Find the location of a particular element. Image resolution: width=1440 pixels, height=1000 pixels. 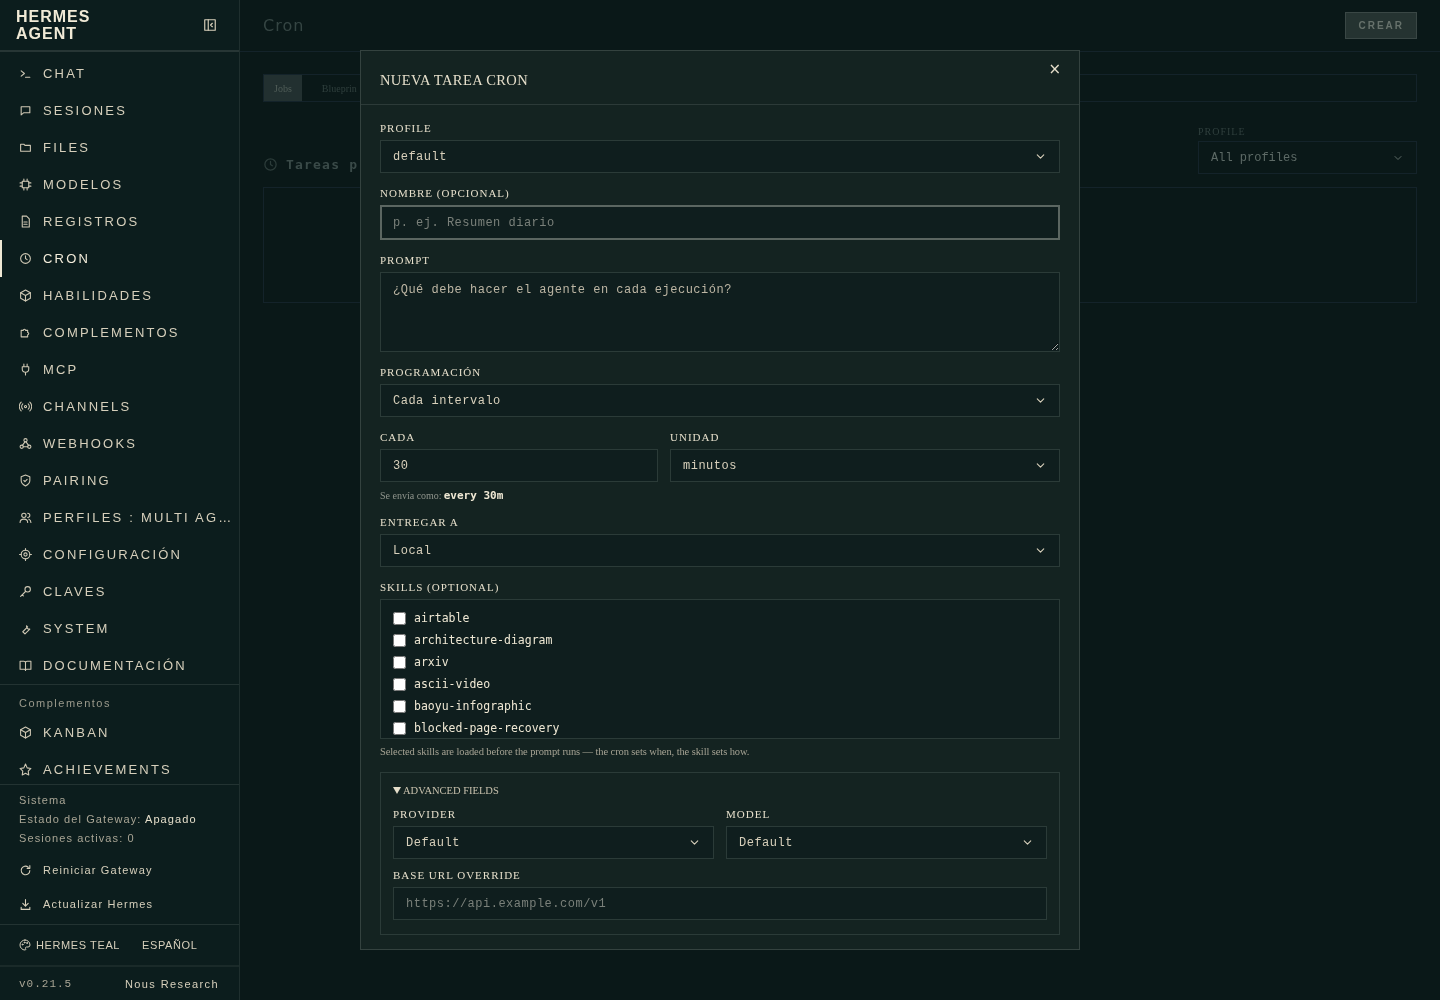

nav-item: SYSTEM is located at coordinates (119, 628).